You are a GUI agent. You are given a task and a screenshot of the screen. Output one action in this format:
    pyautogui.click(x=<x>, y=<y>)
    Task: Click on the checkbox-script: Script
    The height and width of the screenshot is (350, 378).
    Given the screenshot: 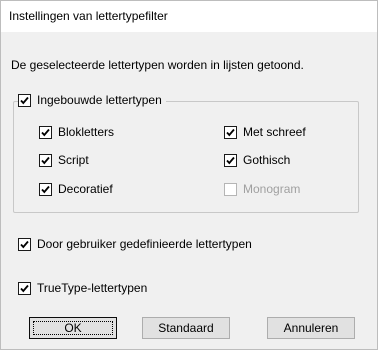 What is the action you would take?
    pyautogui.click(x=64, y=160)
    